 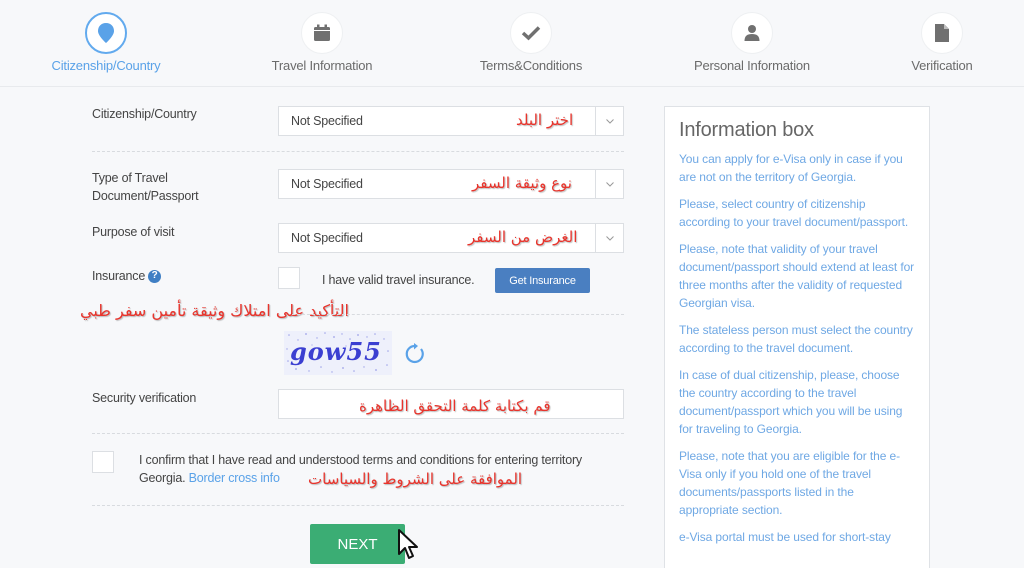 I want to click on step-travel-information: Travel Information, so click(x=322, y=42).